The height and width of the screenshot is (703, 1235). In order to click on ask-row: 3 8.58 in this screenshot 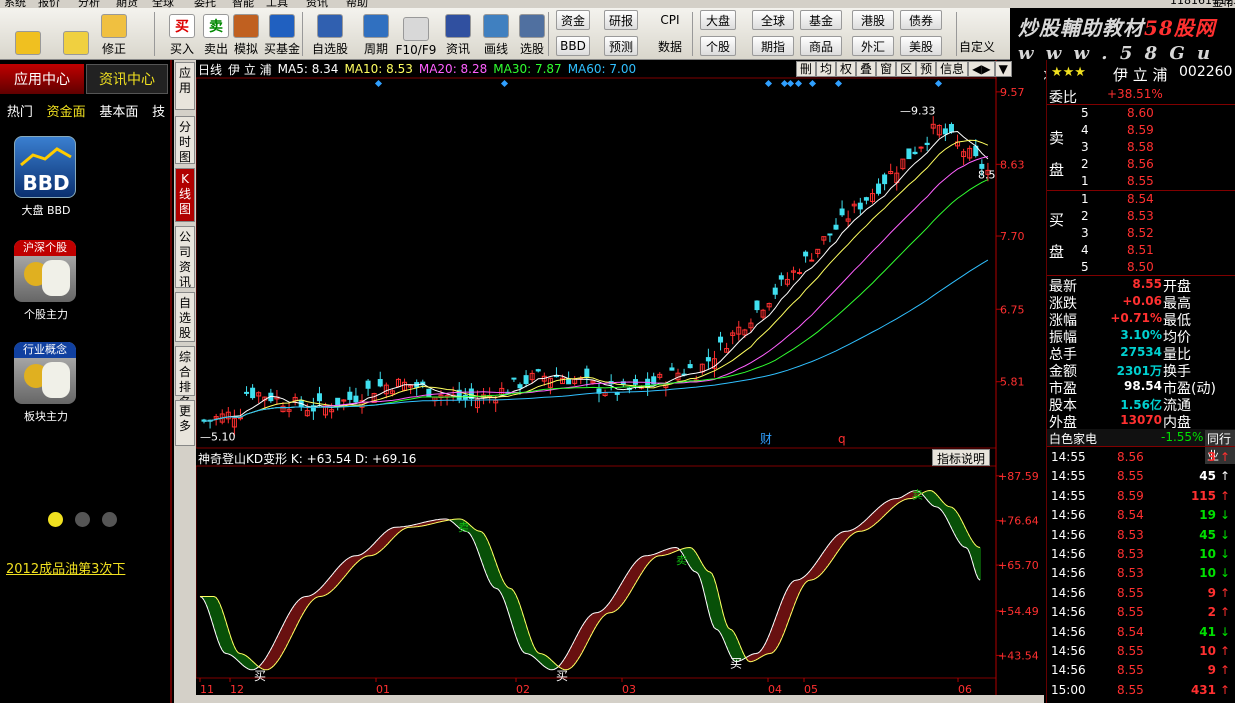, I will do `click(1141, 147)`.